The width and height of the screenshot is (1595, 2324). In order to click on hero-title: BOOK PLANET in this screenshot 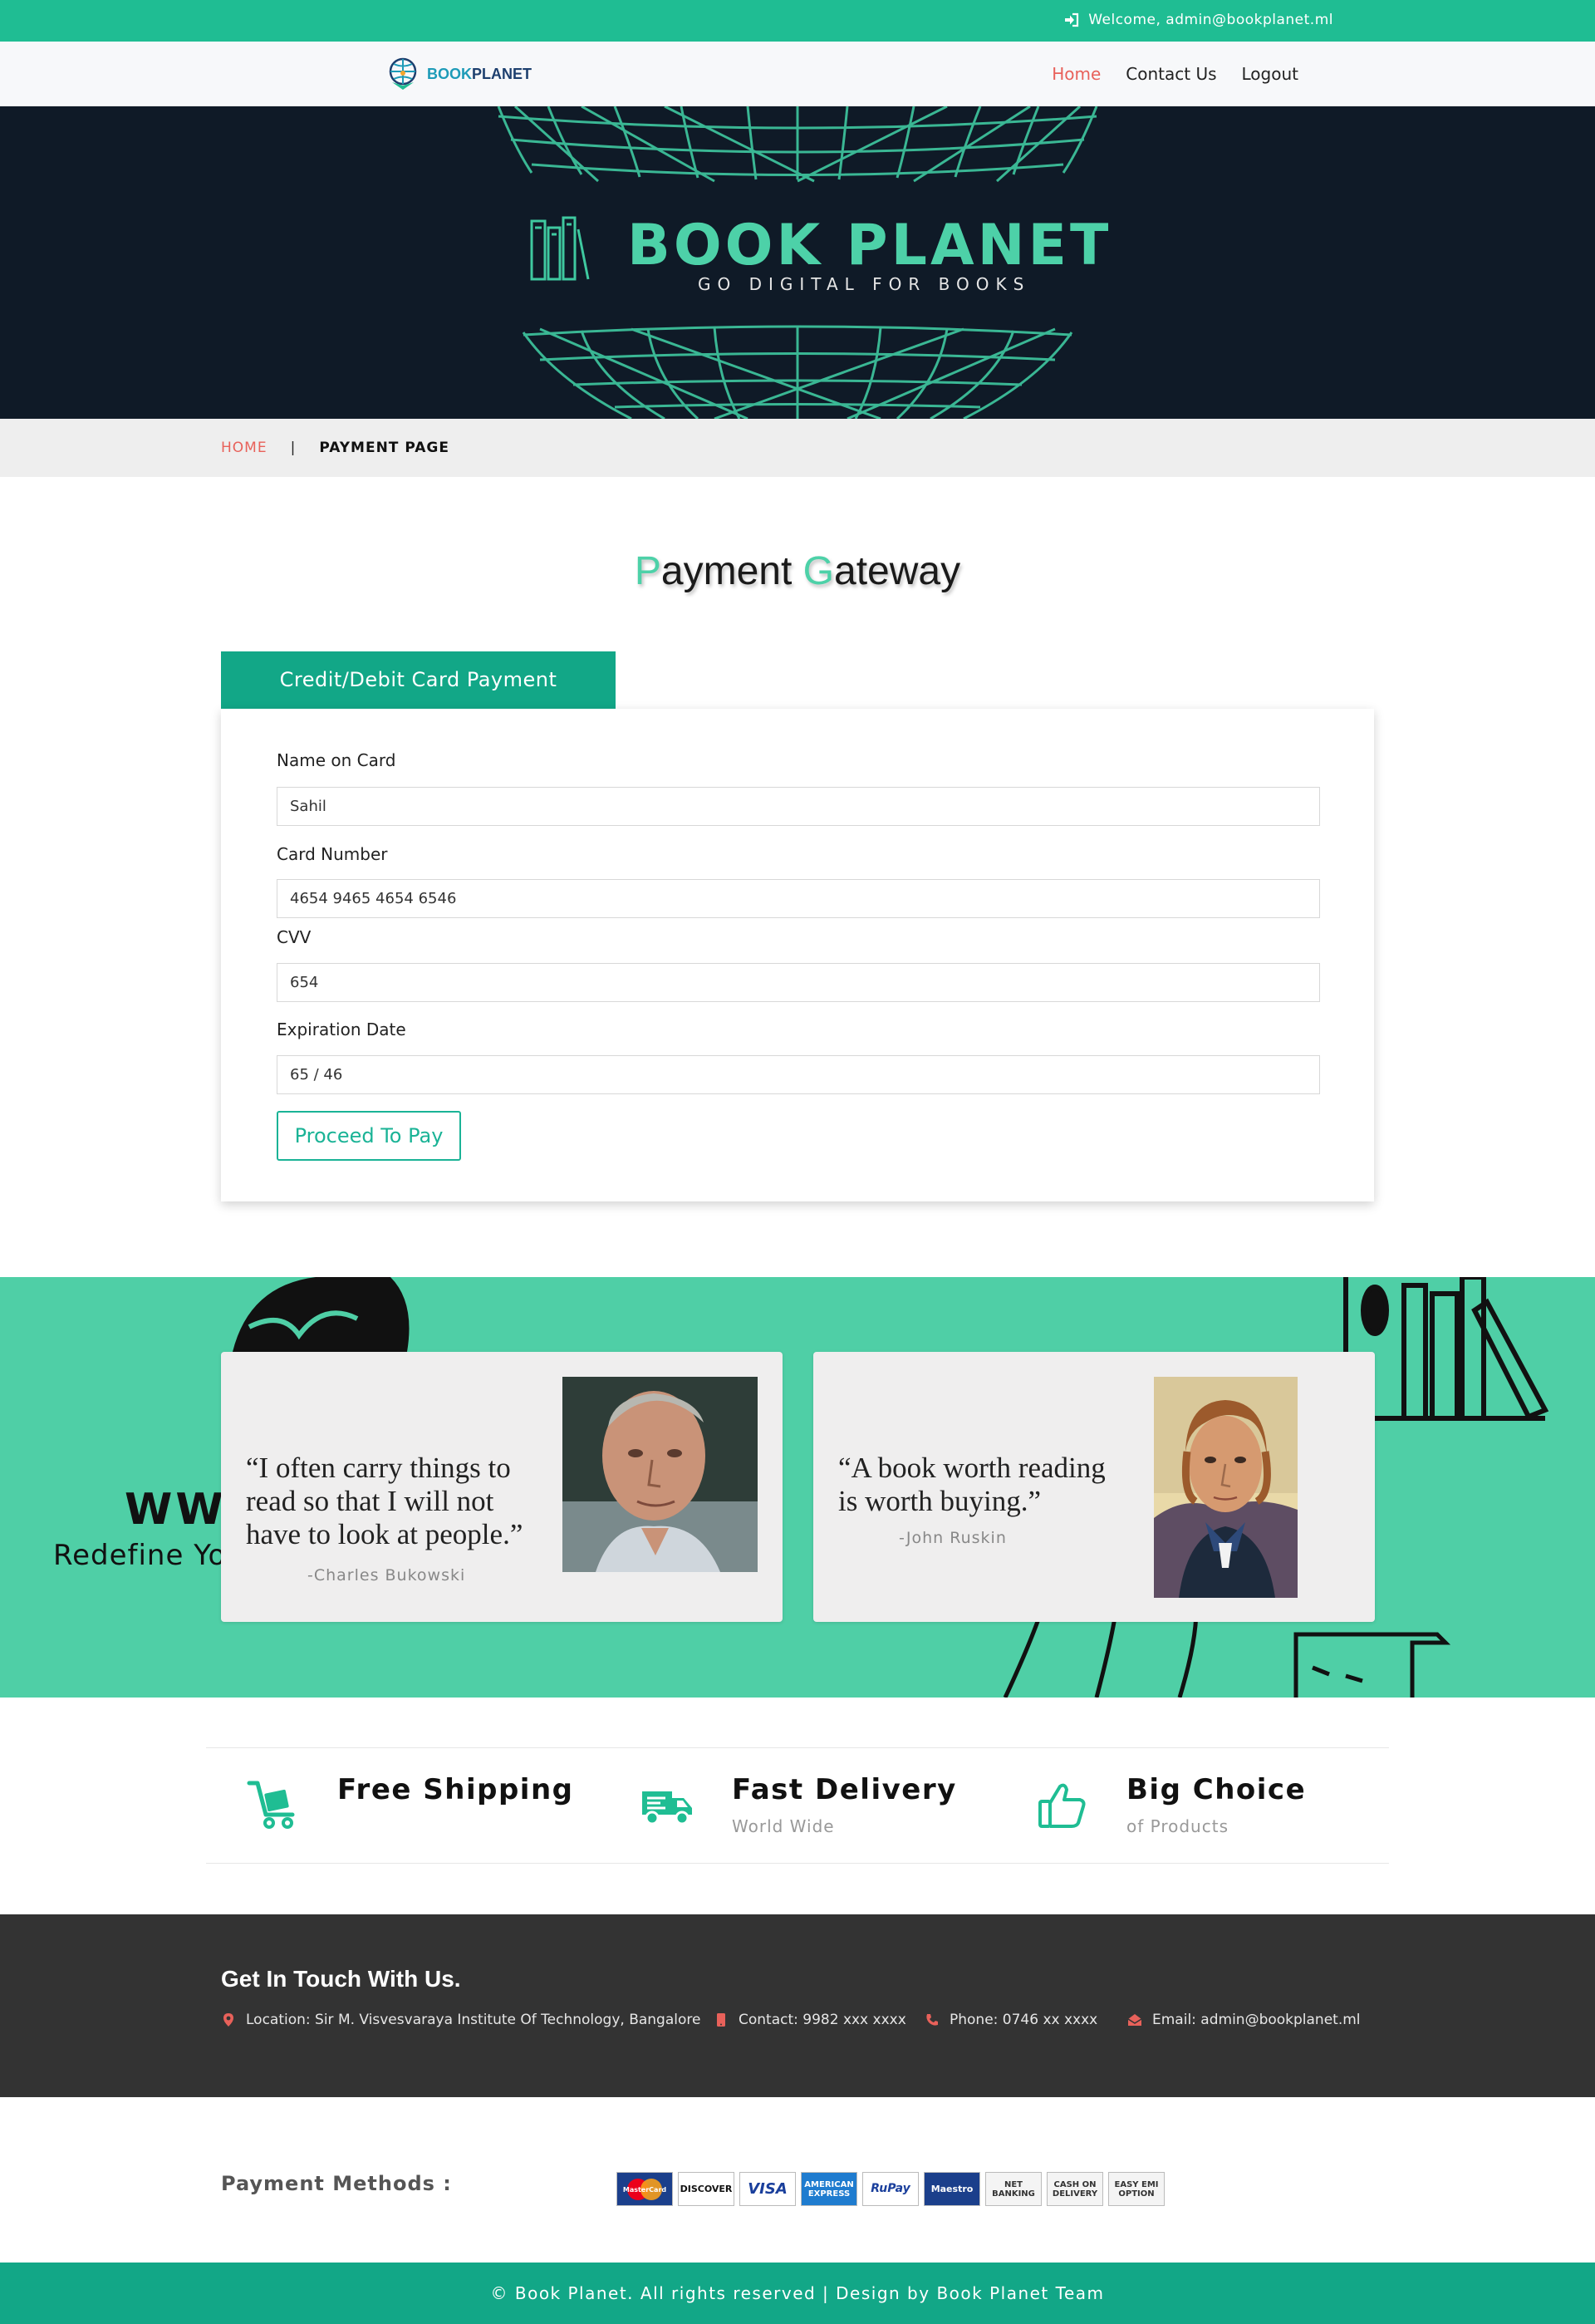, I will do `click(869, 245)`.